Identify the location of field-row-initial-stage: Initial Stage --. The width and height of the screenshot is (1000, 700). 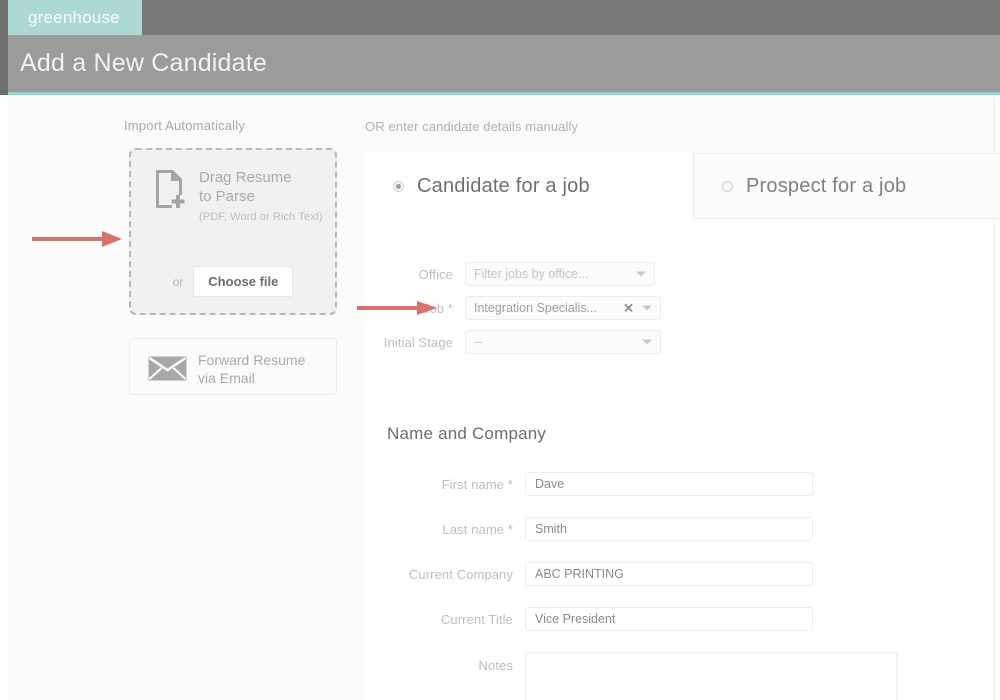
(515, 342).